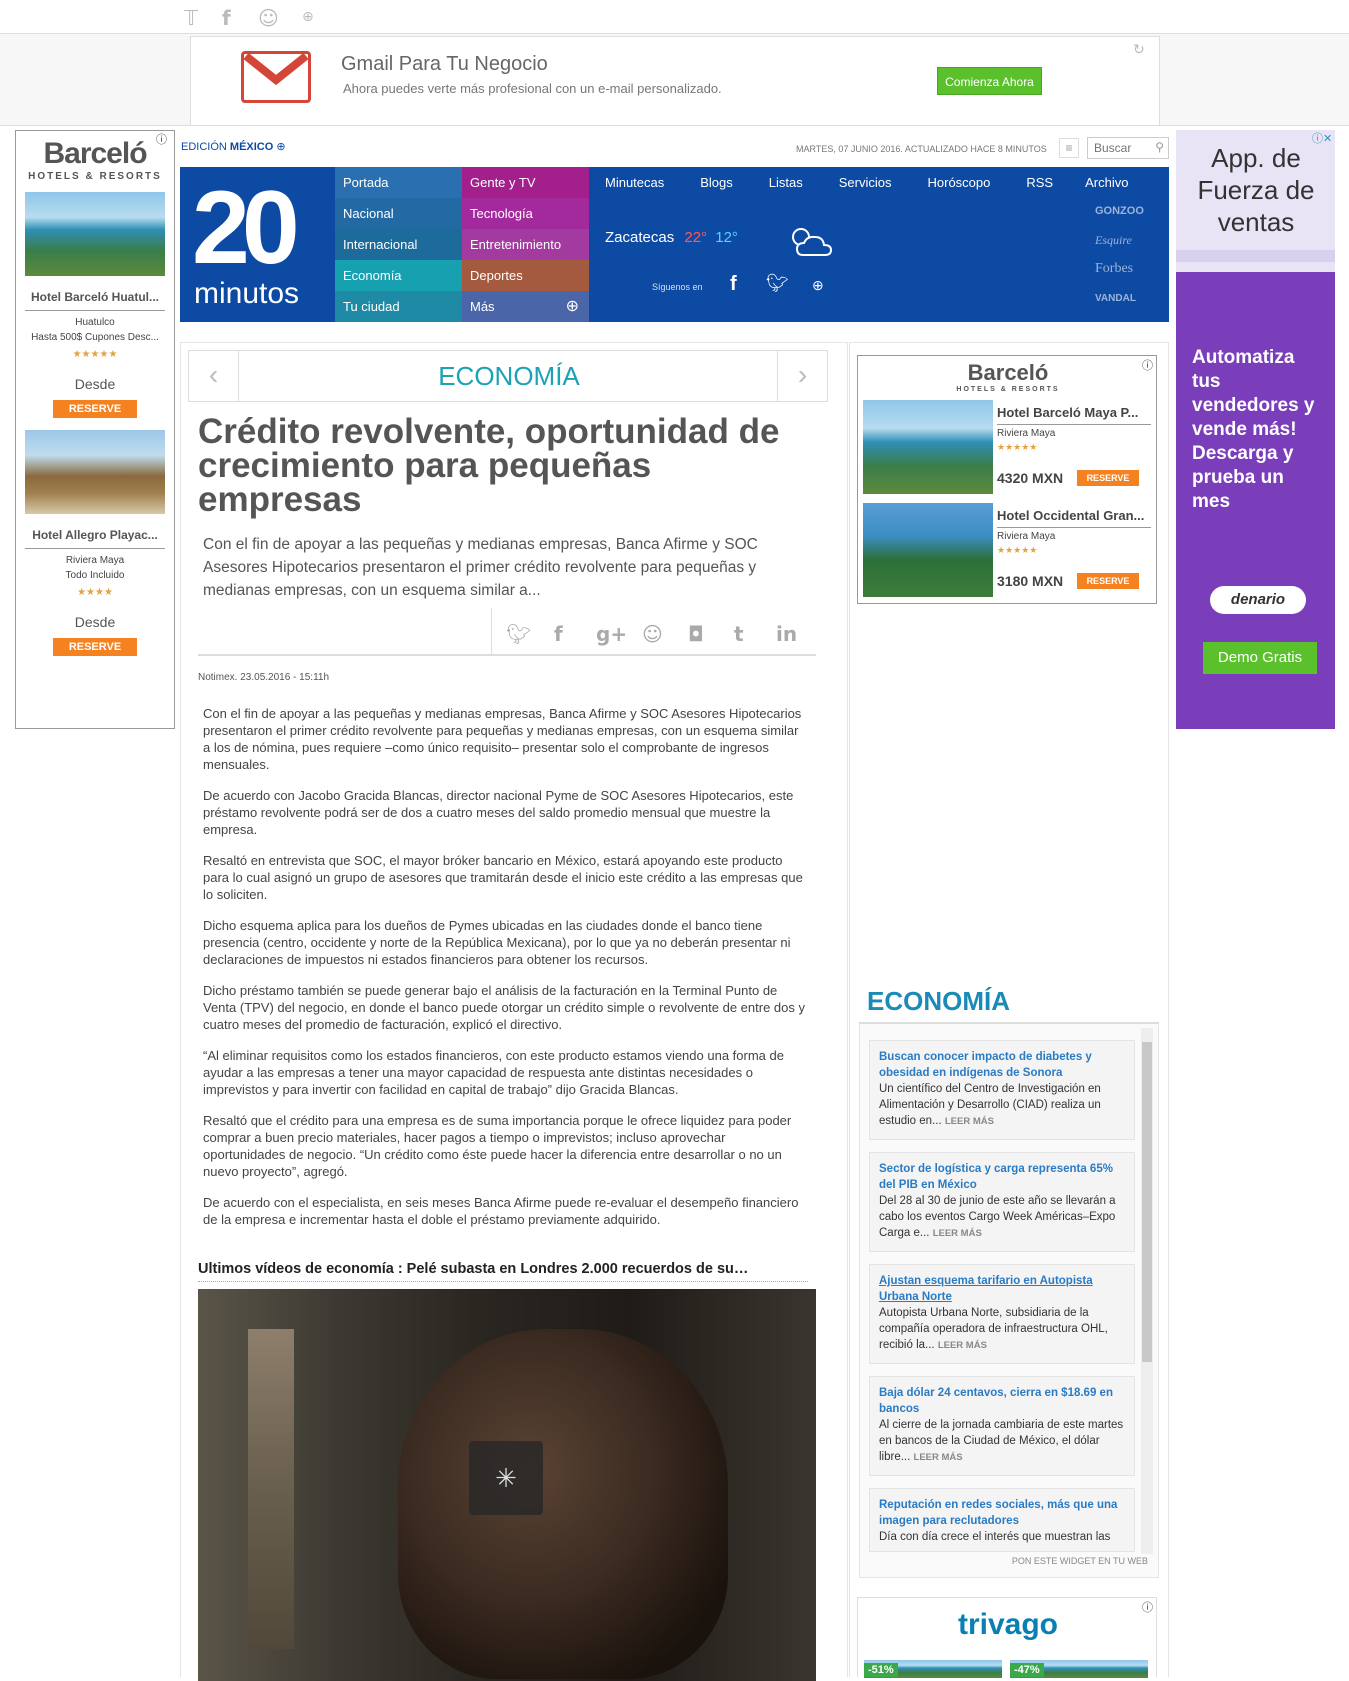 This screenshot has height=1681, width=1349. Describe the element at coordinates (525, 213) in the screenshot. I see `nav-item-tecnologia: Tecnología` at that location.